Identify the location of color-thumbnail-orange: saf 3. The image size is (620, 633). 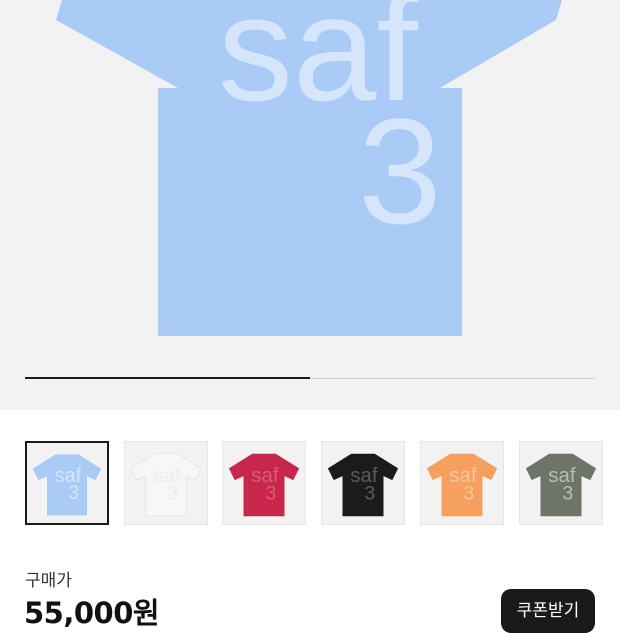
(462, 483).